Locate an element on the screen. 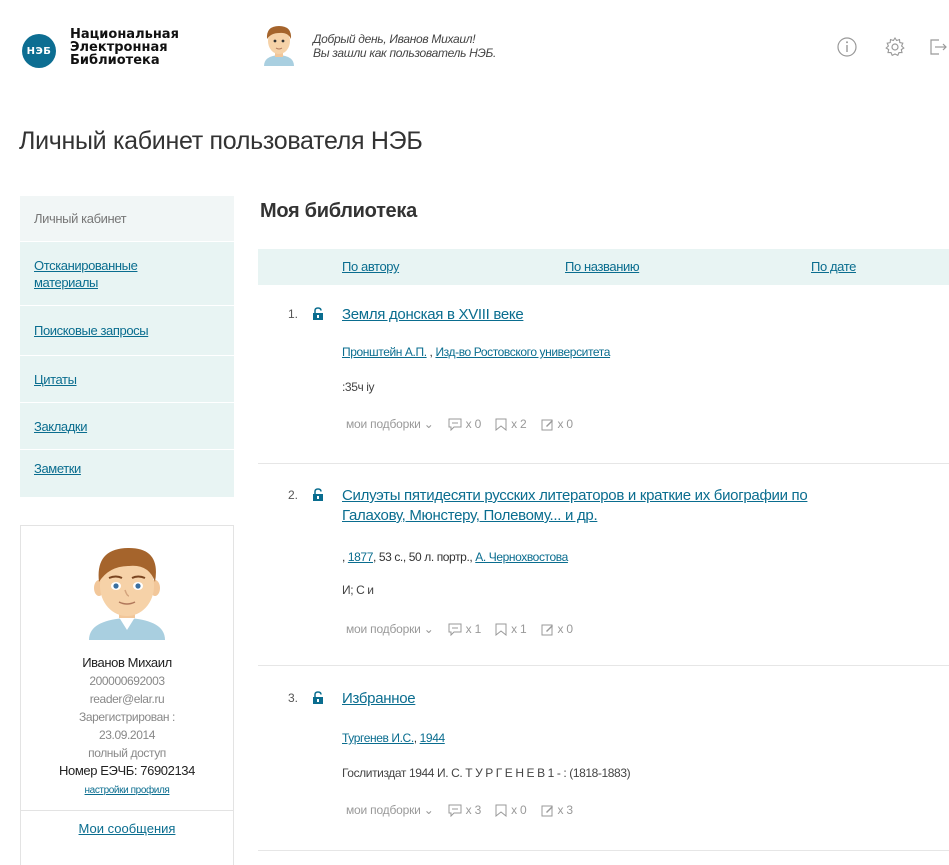 The width and height of the screenshot is (949, 865). item-year-link: 1944 is located at coordinates (433, 738).